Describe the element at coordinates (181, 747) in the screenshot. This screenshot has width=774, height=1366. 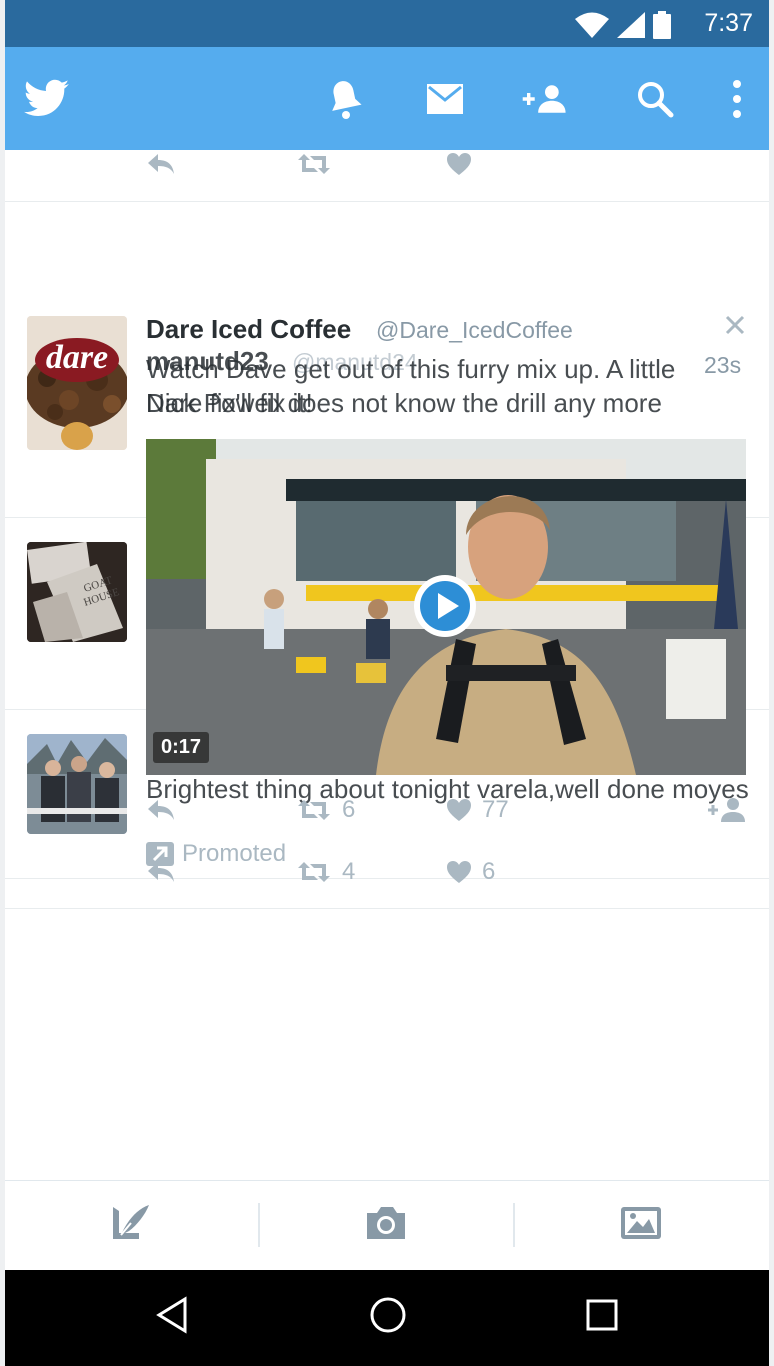
I see `video-duration-badge: 0:17` at that location.